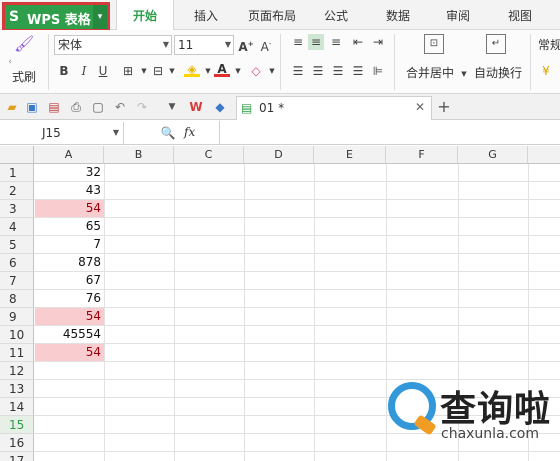 The width and height of the screenshot is (560, 461). I want to click on column-header-f: F, so click(422, 155).